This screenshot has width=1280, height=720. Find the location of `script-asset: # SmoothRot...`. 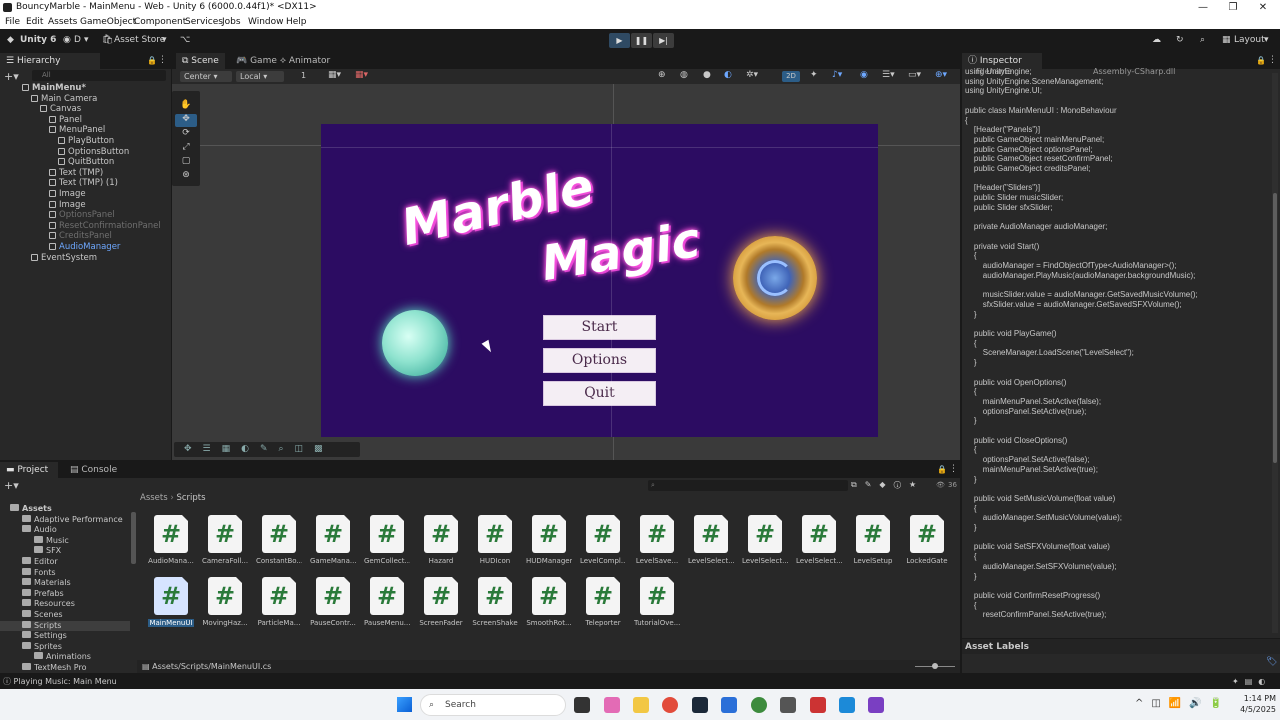

script-asset: # SmoothRot... is located at coordinates (549, 602).